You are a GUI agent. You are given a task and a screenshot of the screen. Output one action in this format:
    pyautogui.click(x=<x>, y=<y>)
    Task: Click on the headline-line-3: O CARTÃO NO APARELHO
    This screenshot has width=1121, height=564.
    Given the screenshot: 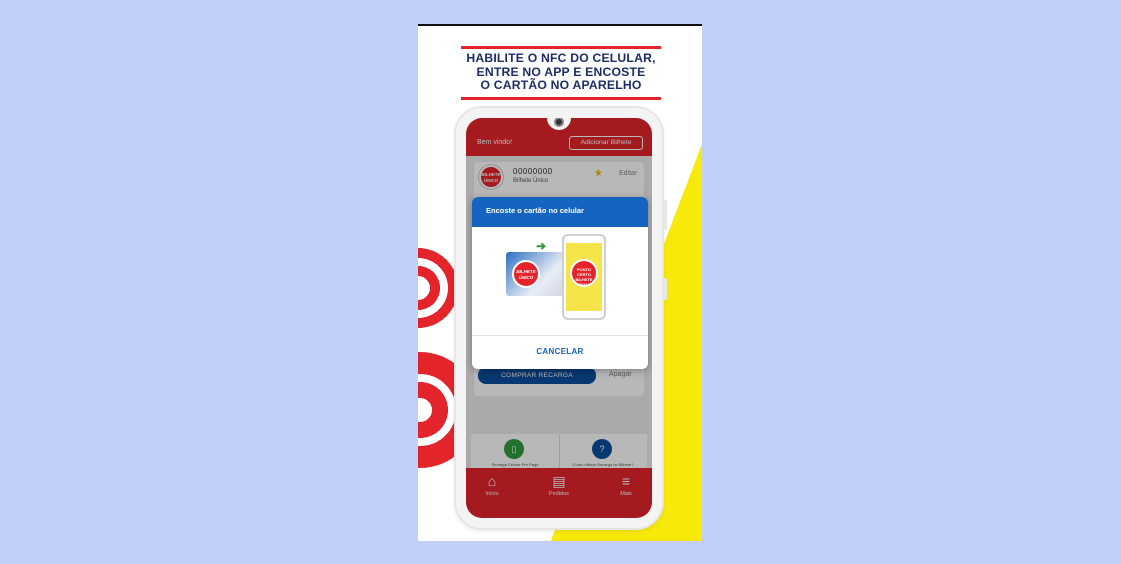 What is the action you would take?
    pyautogui.click(x=561, y=85)
    